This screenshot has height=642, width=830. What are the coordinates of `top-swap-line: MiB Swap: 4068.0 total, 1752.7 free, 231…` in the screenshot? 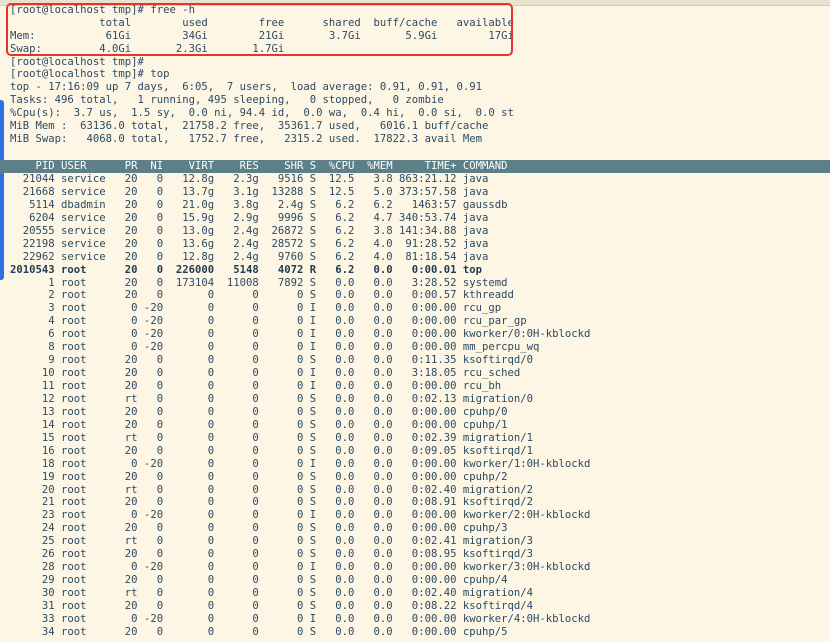 It's located at (246, 138).